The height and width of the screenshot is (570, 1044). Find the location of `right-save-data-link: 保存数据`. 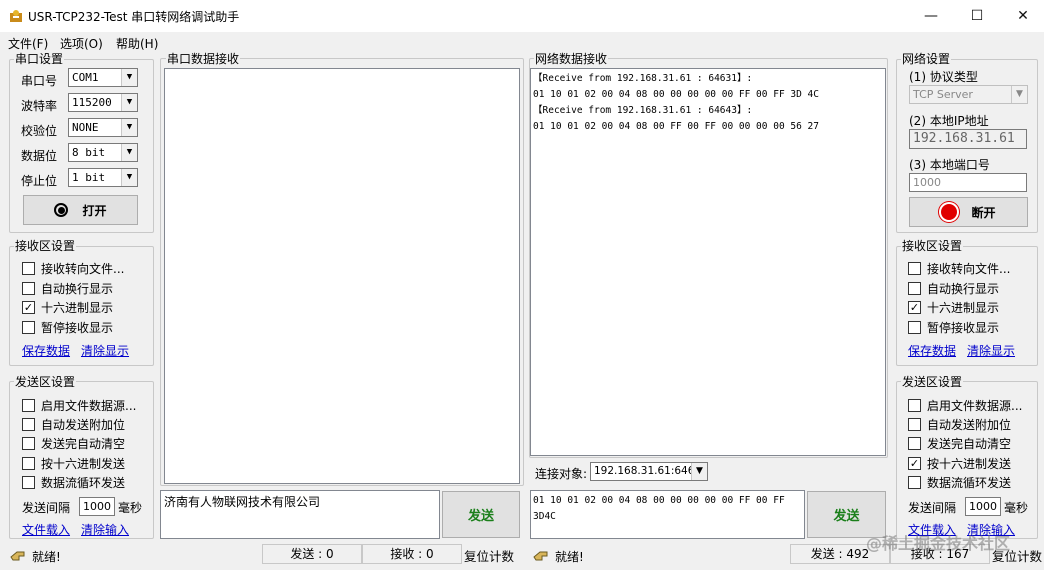

right-save-data-link: 保存数据 is located at coordinates (932, 350).